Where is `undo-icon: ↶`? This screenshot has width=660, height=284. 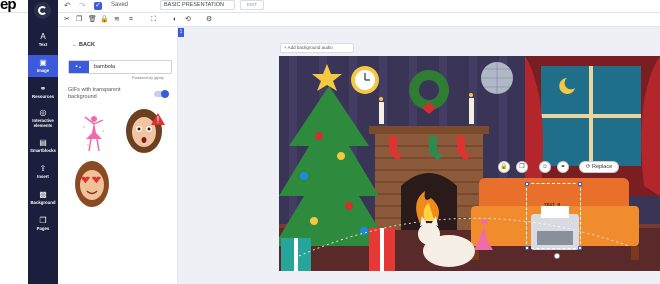
undo-icon: ↶ is located at coordinates (67, 6).